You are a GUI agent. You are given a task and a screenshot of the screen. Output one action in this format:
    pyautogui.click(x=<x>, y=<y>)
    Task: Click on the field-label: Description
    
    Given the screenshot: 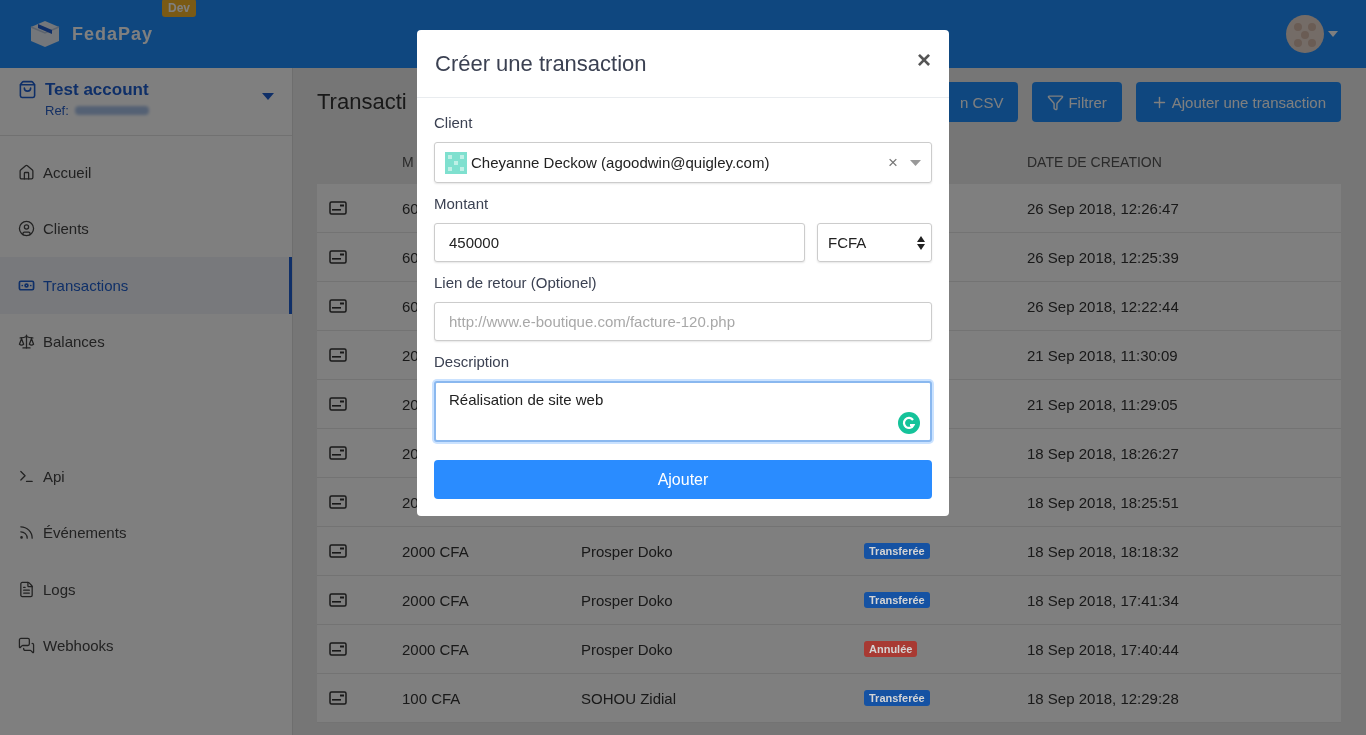 What is the action you would take?
    pyautogui.click(x=472, y=361)
    